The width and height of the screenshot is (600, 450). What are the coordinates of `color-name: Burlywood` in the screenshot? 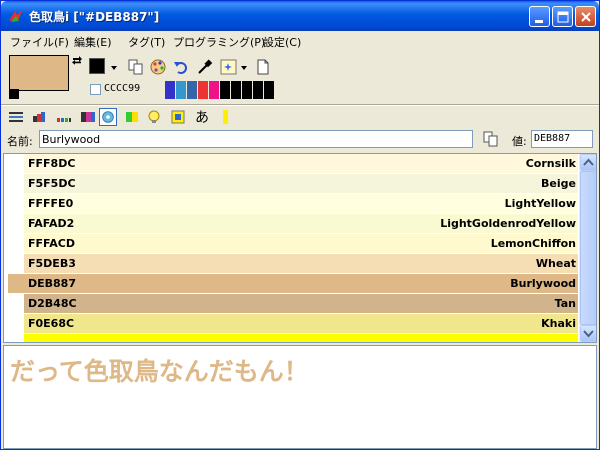 It's located at (543, 283).